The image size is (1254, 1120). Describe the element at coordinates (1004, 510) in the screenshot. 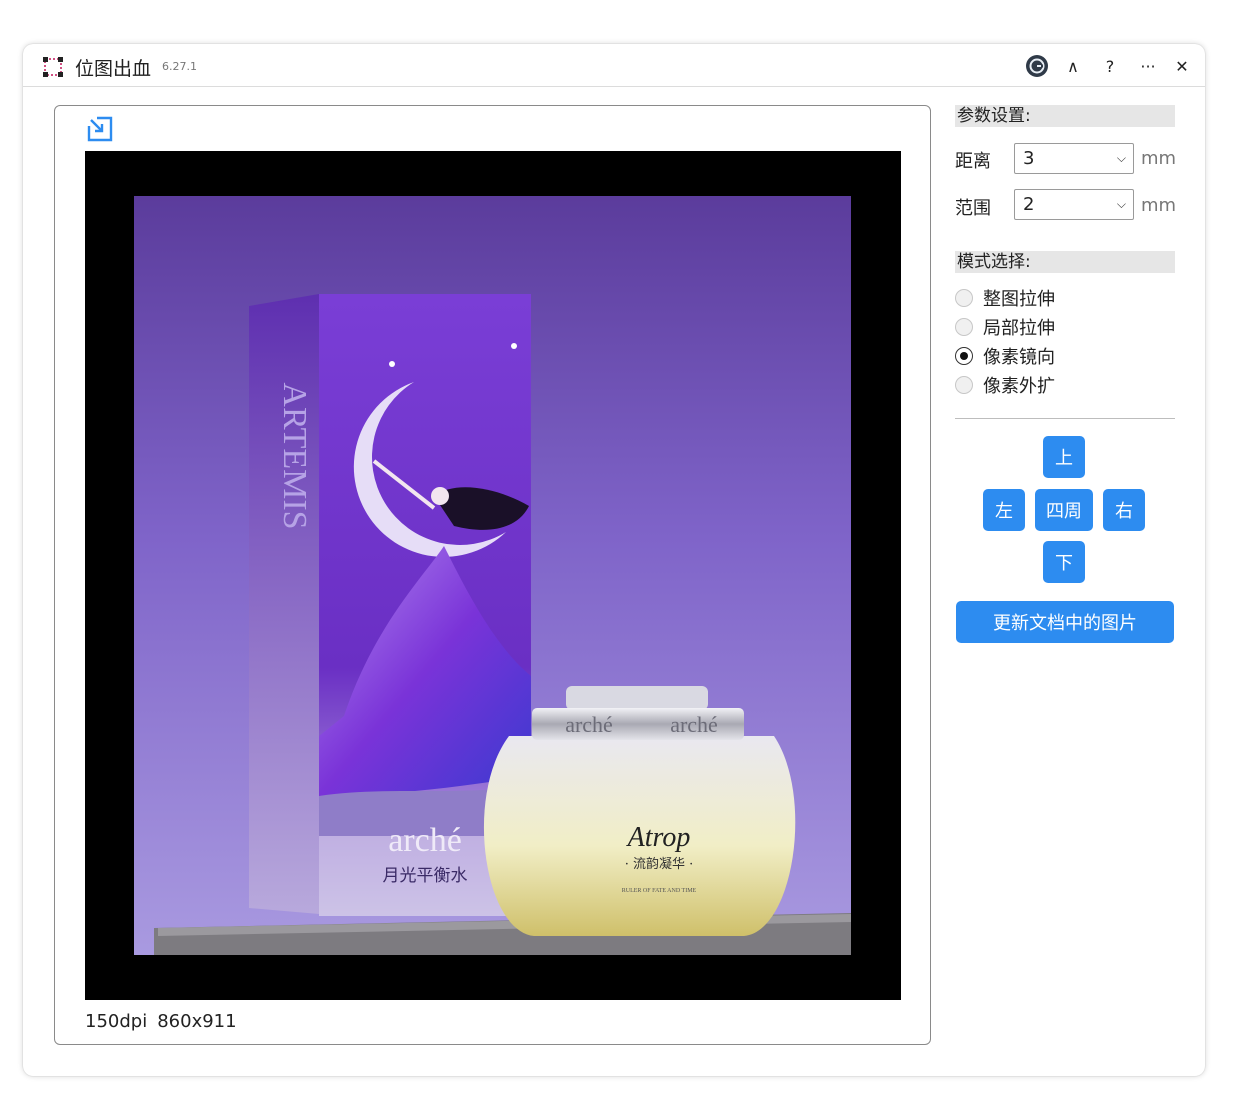

I see `bleed-left-button: 左` at that location.